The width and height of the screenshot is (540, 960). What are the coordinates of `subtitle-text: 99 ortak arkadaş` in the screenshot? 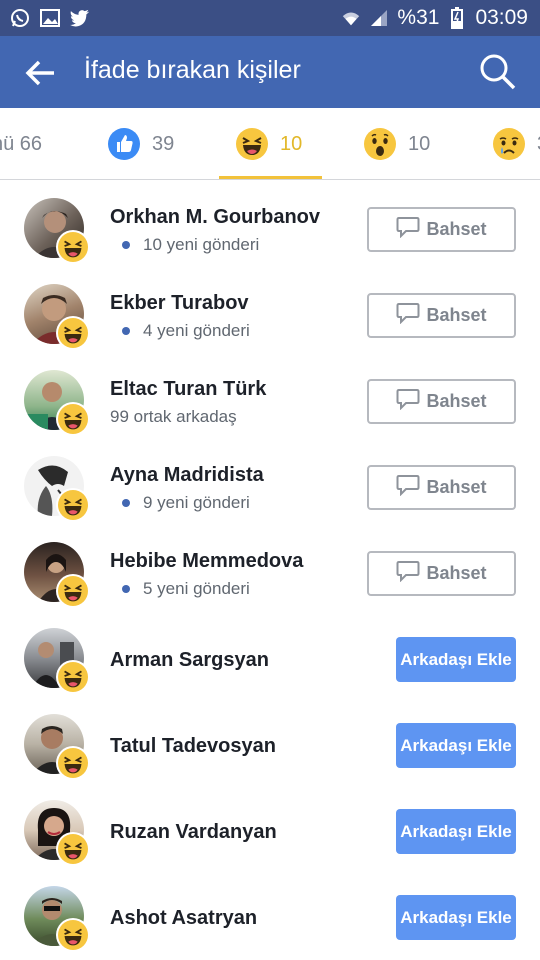 It's located at (173, 416).